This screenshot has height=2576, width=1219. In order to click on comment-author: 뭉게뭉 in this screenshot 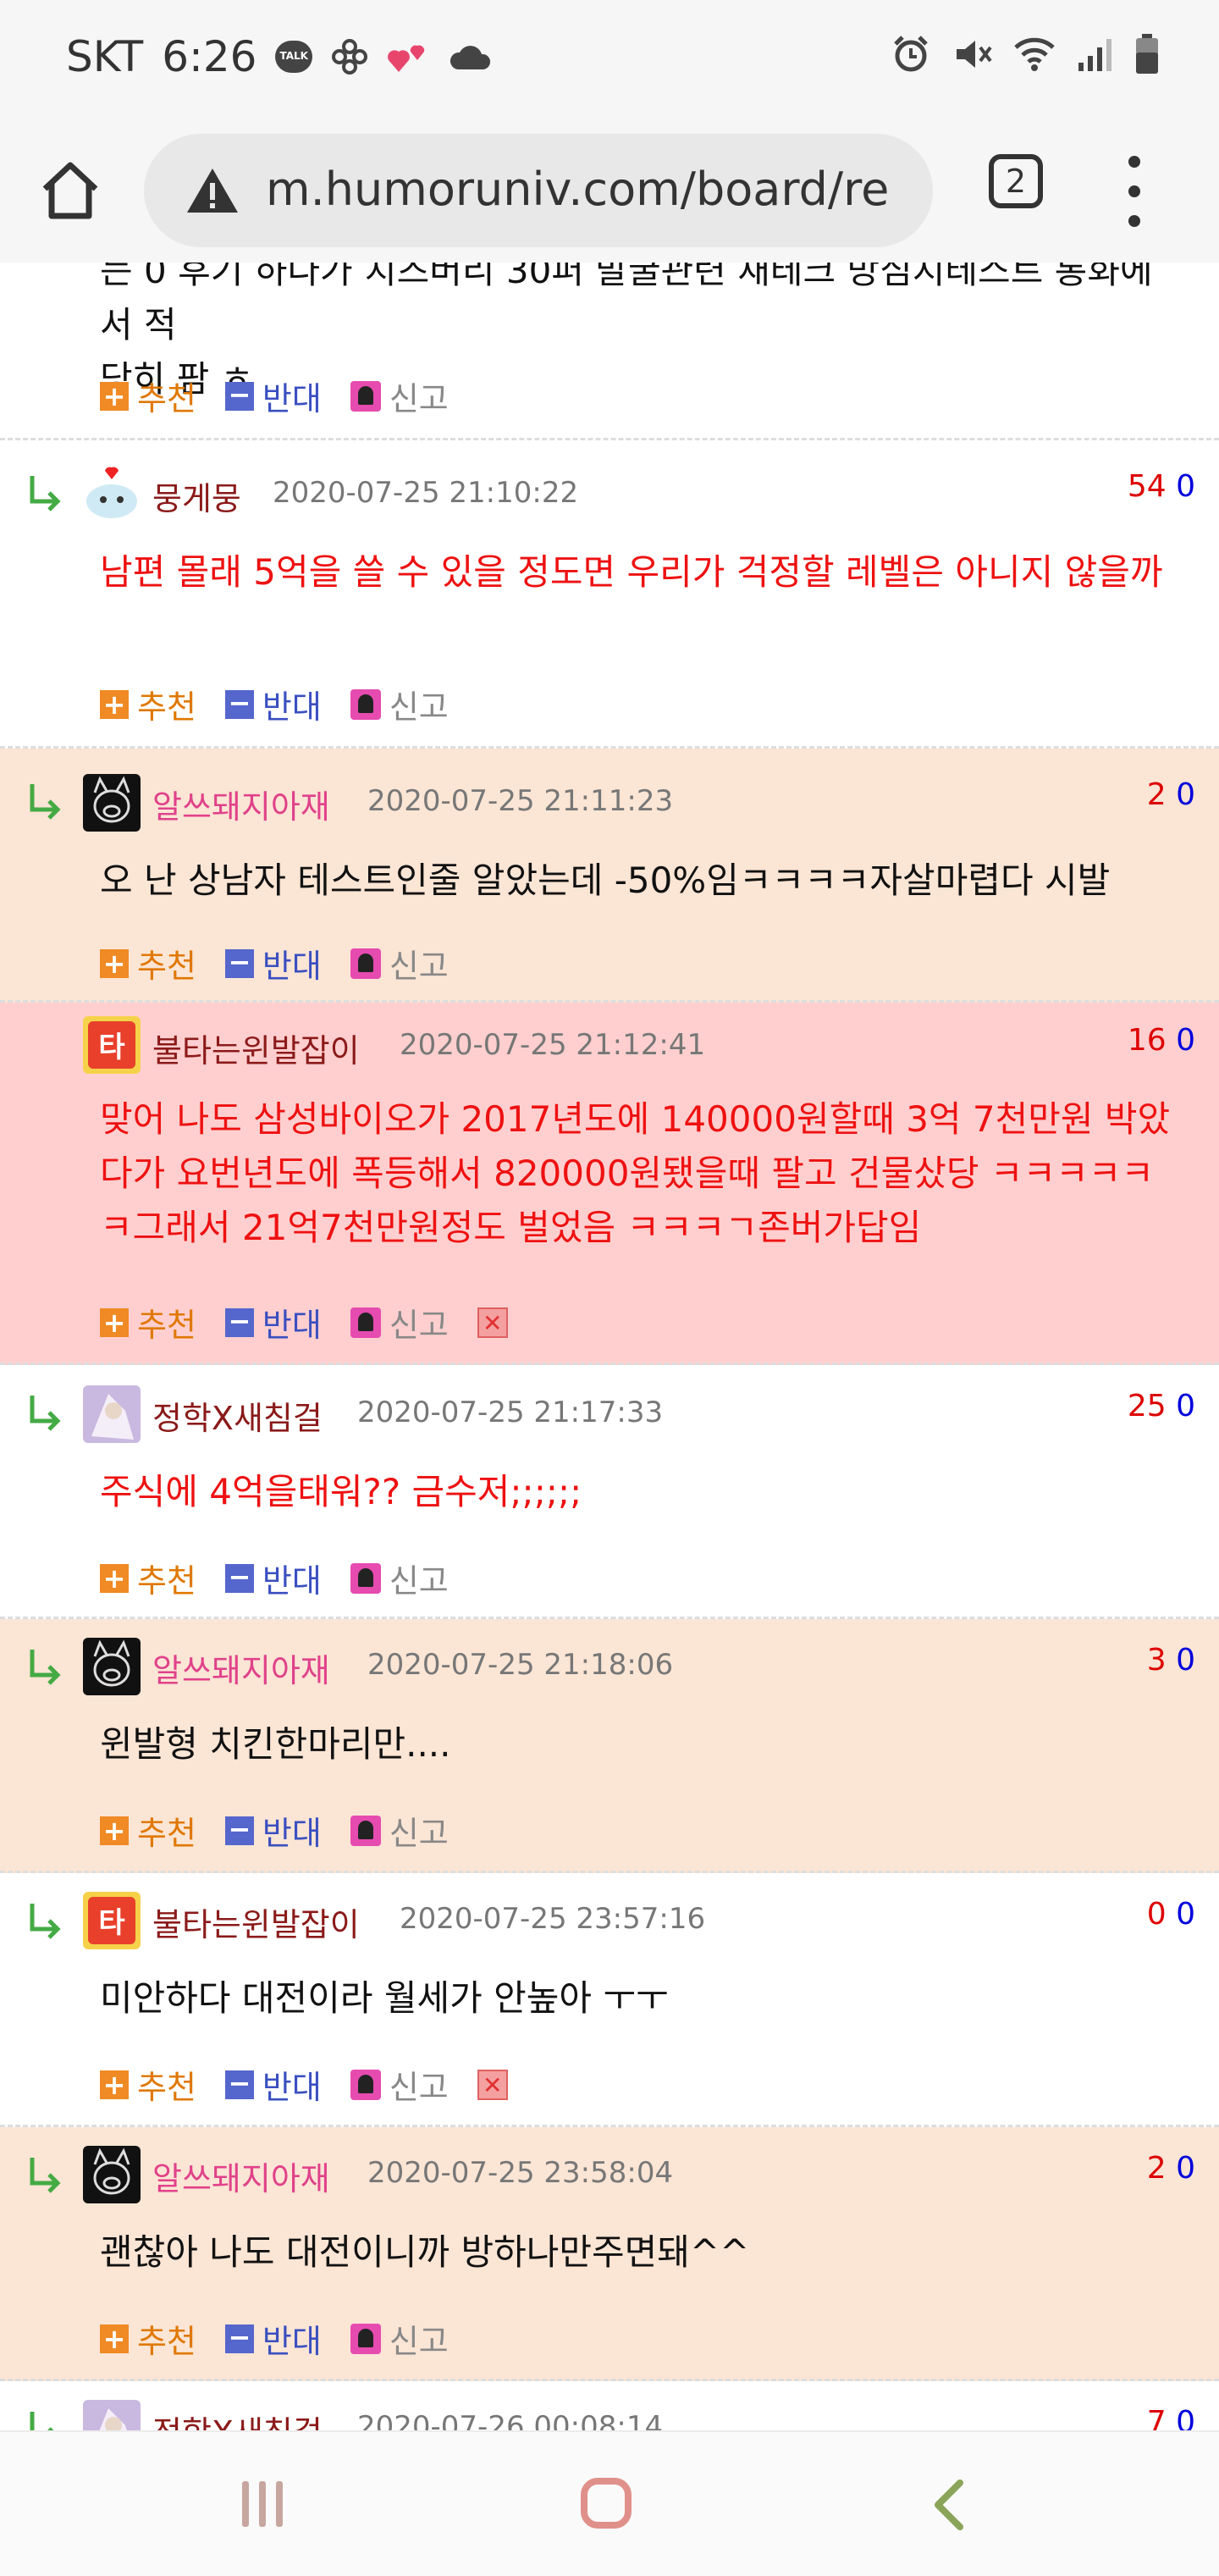, I will do `click(196, 496)`.